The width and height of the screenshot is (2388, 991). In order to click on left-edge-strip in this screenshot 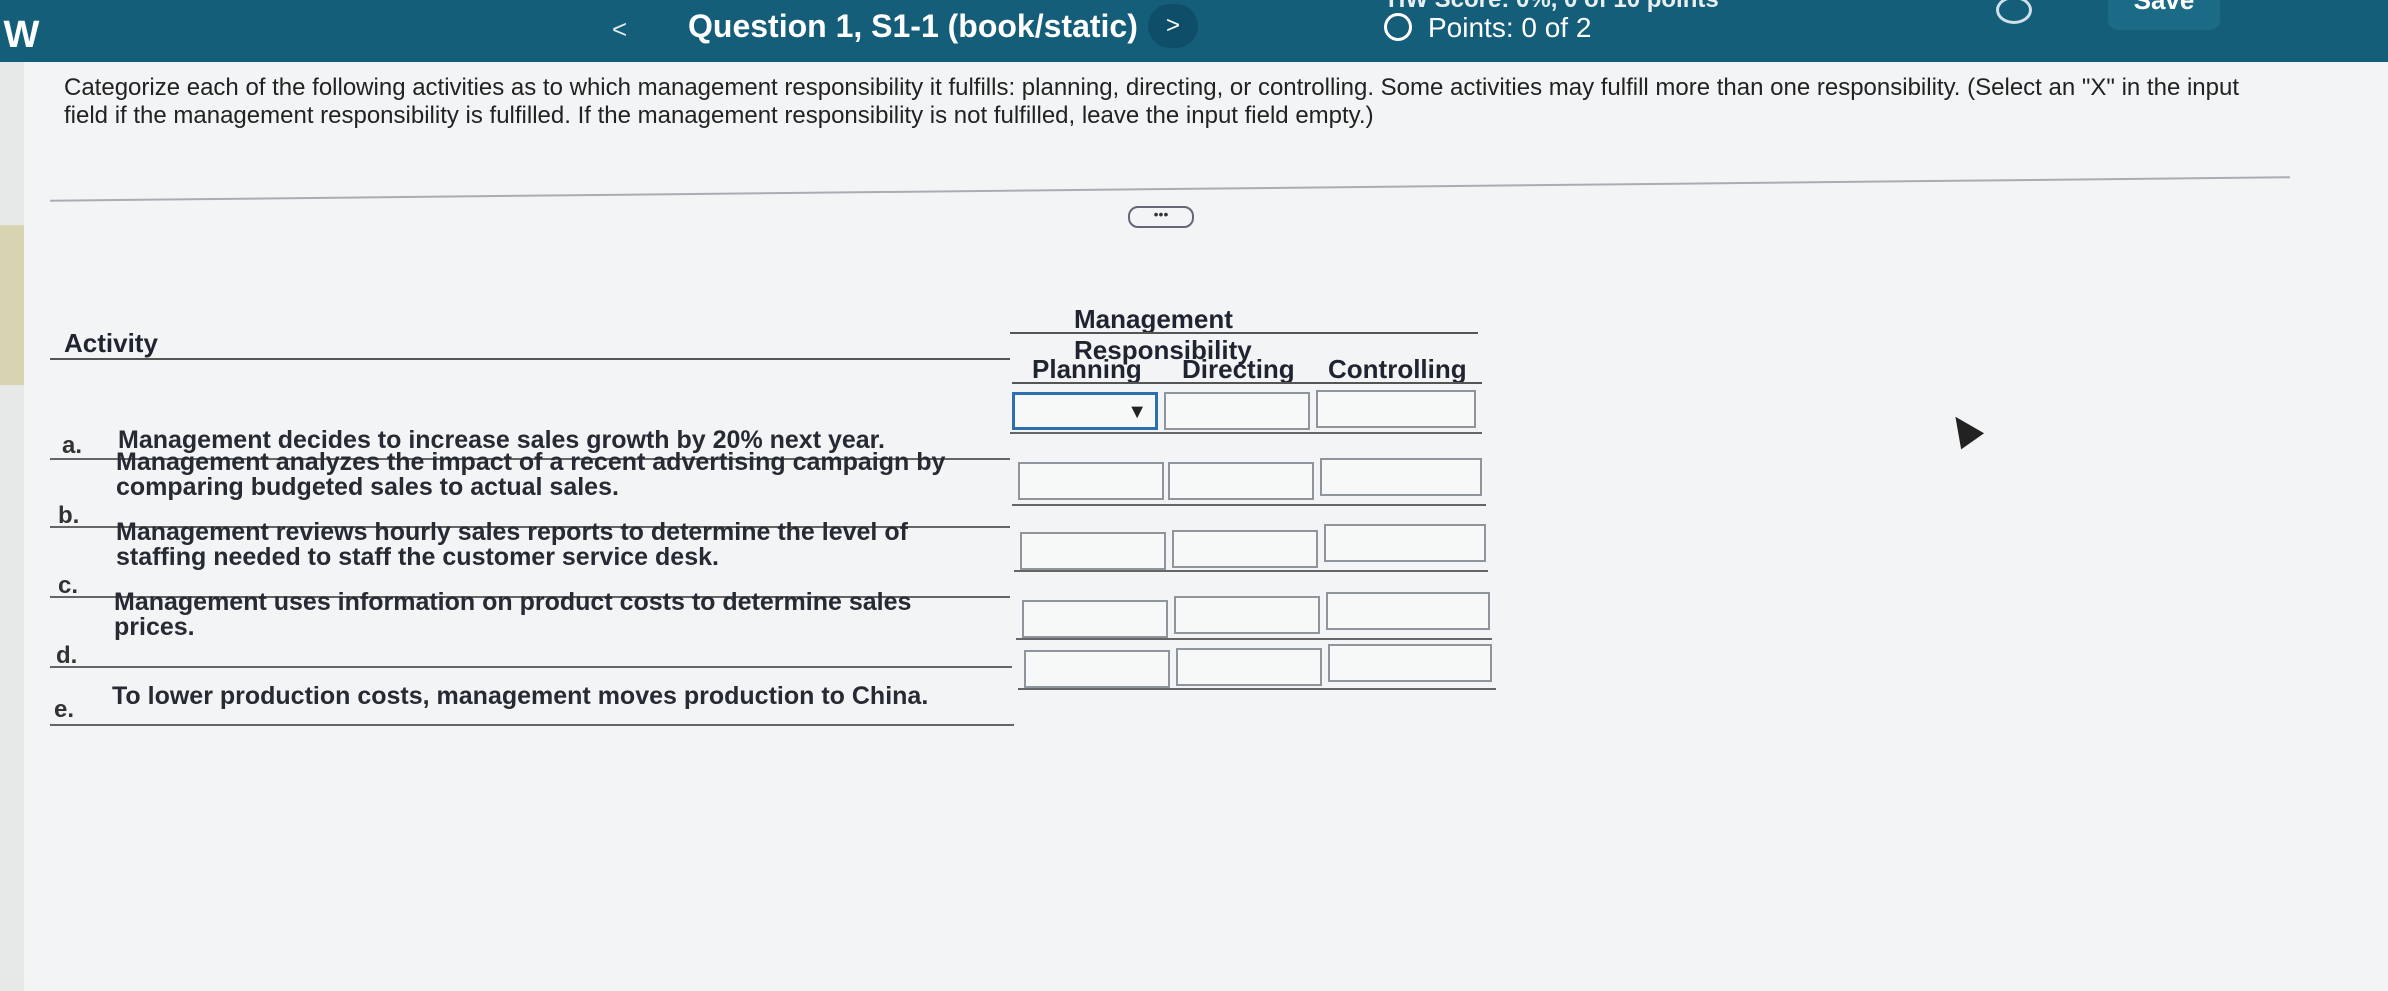, I will do `click(13, 305)`.